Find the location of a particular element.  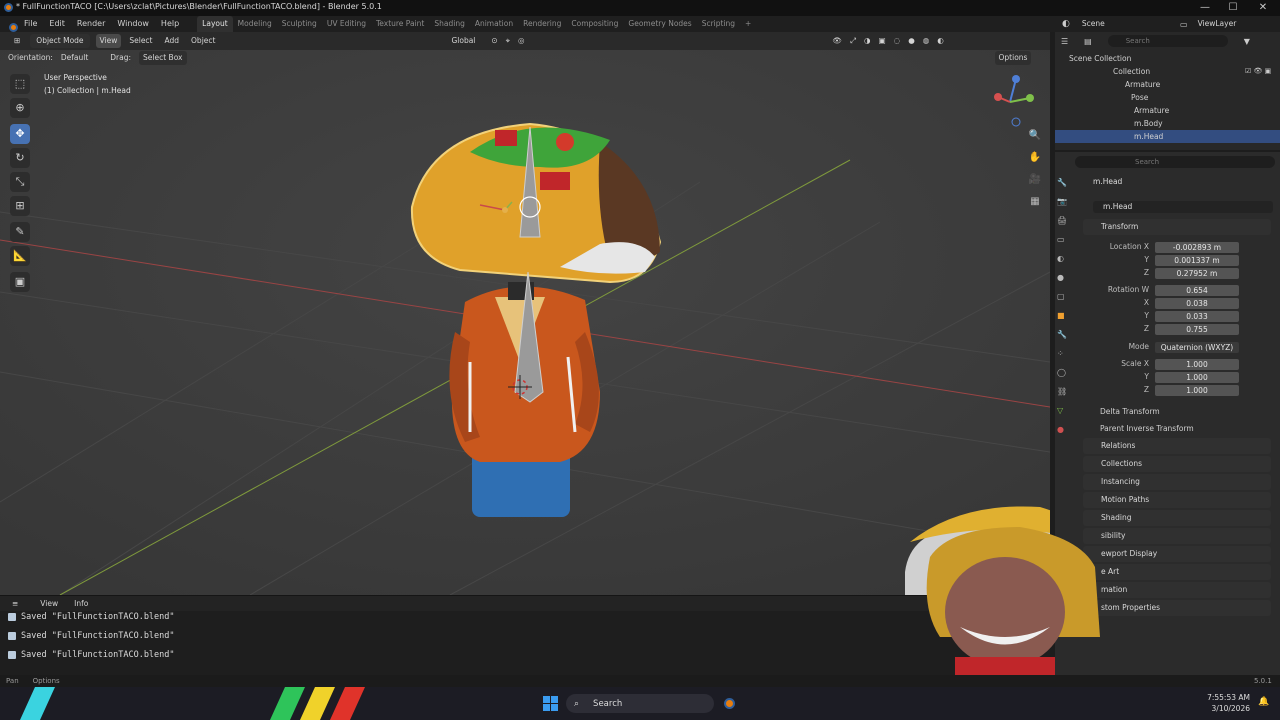

menu-view: View is located at coordinates (108, 41).